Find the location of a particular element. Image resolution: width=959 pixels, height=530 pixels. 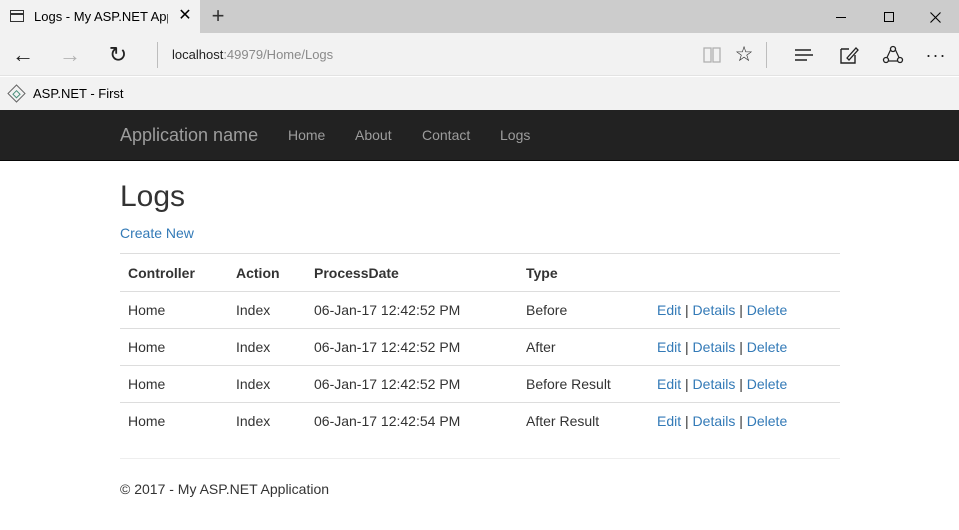

brand-link: Application name is located at coordinates (189, 135).